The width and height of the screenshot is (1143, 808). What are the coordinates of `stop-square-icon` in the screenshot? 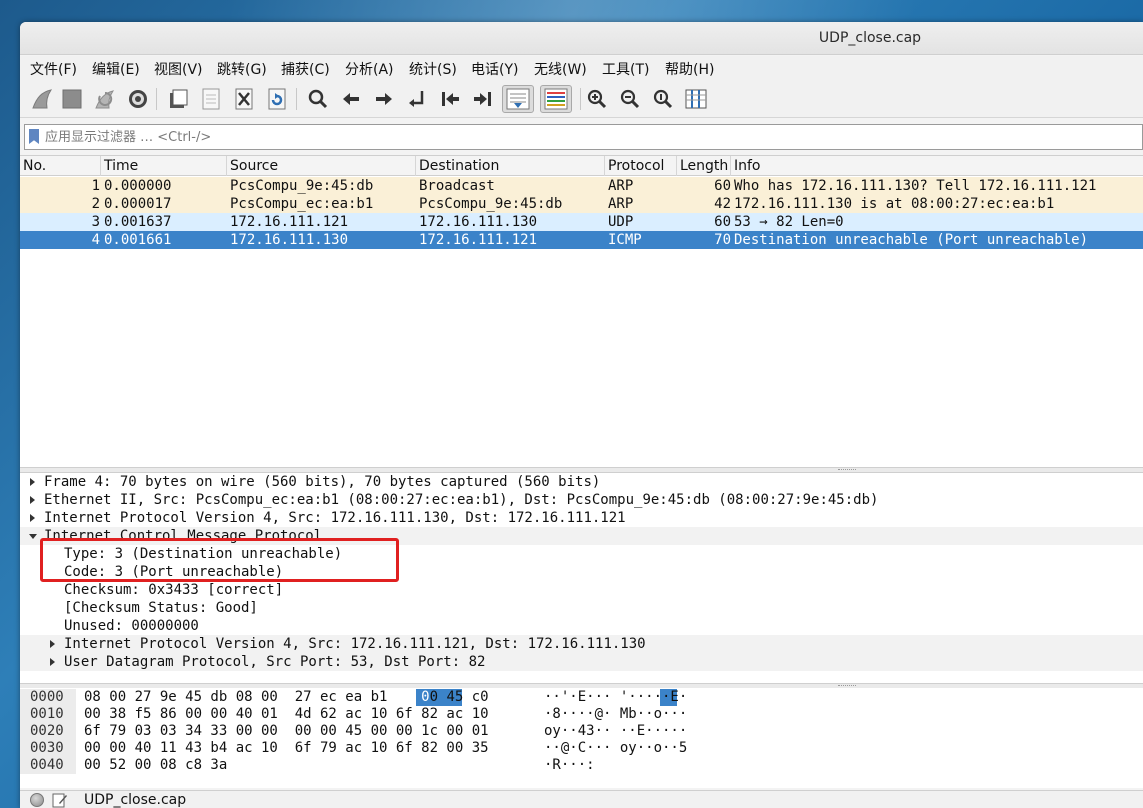 It's located at (72, 99).